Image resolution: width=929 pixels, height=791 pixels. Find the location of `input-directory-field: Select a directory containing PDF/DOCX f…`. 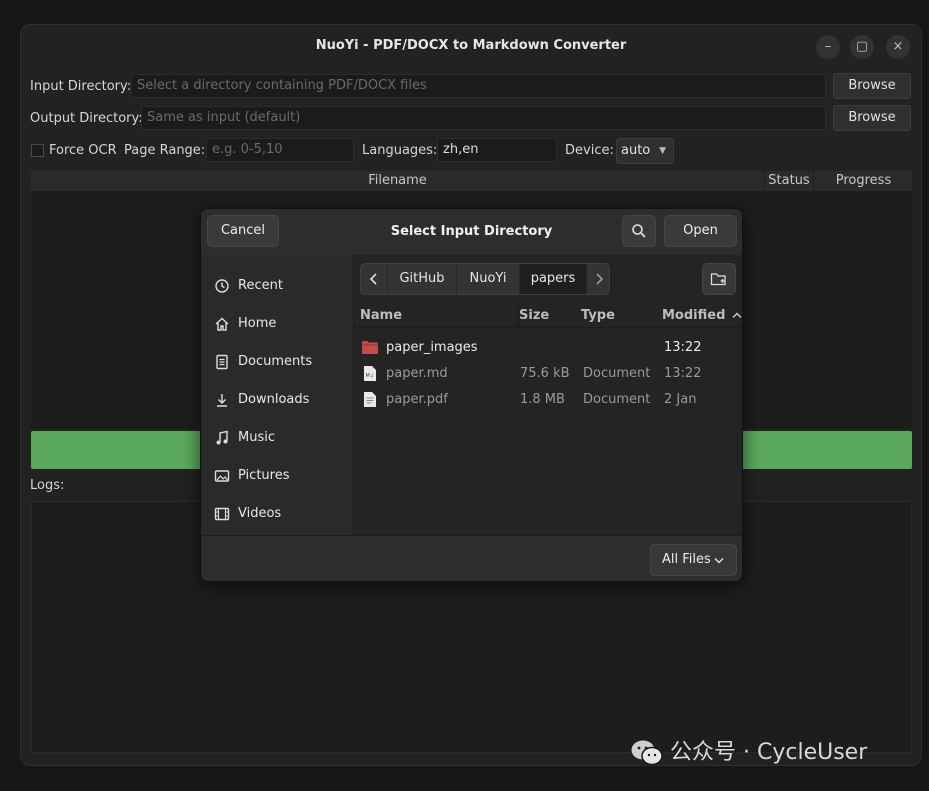

input-directory-field: Select a directory containing PDF/DOCX f… is located at coordinates (478, 86).